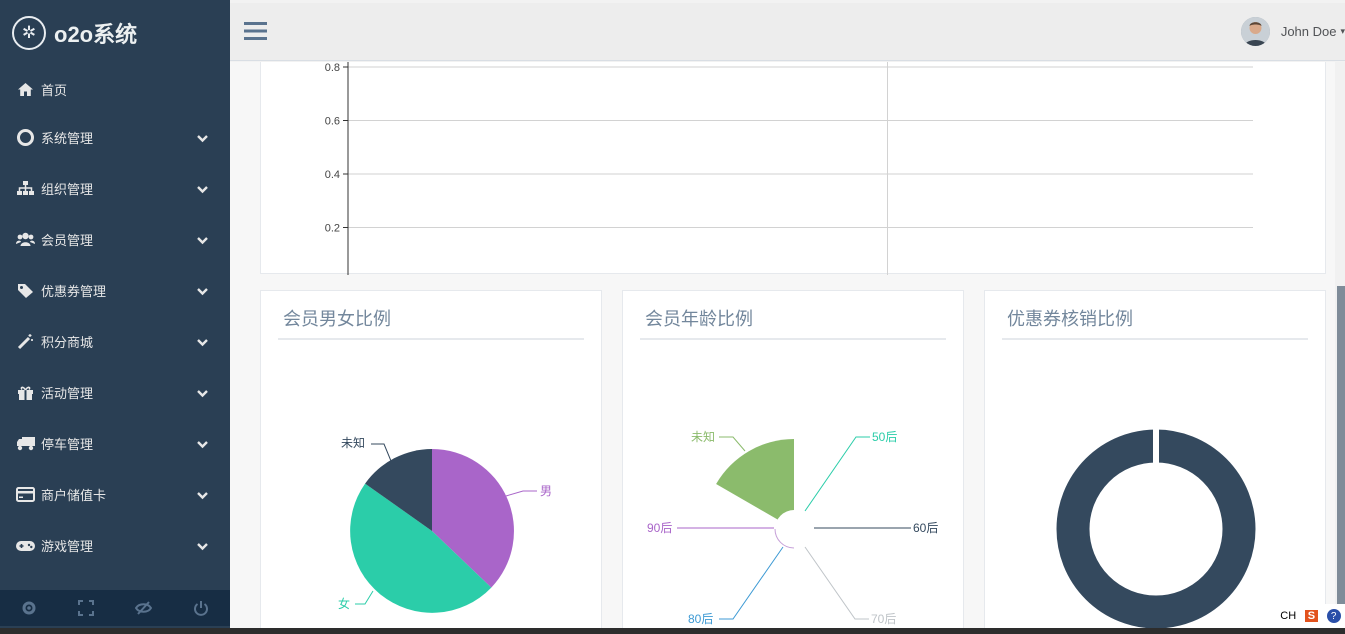 This screenshot has height=634, width=1345. What do you see at coordinates (144, 608) in the screenshot?
I see `eye-slash-icon` at bounding box center [144, 608].